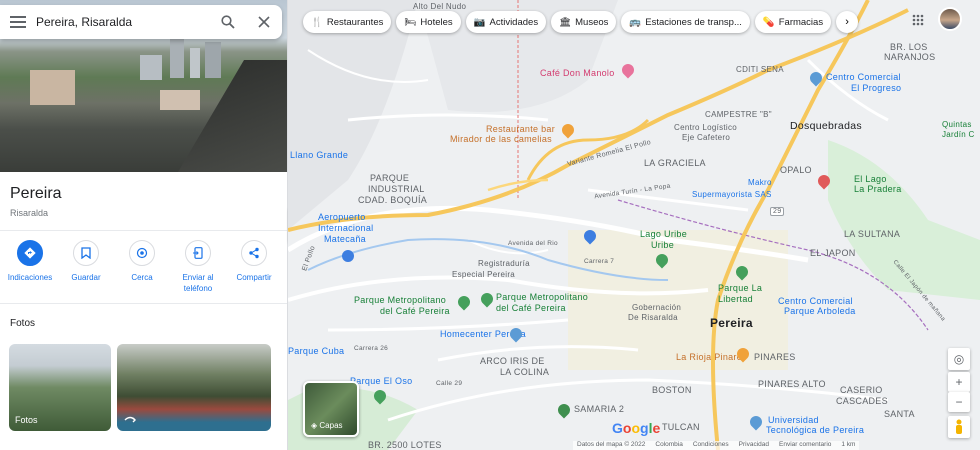 This screenshot has width=980, height=450. I want to click on chip-label: Actividades, so click(514, 22).